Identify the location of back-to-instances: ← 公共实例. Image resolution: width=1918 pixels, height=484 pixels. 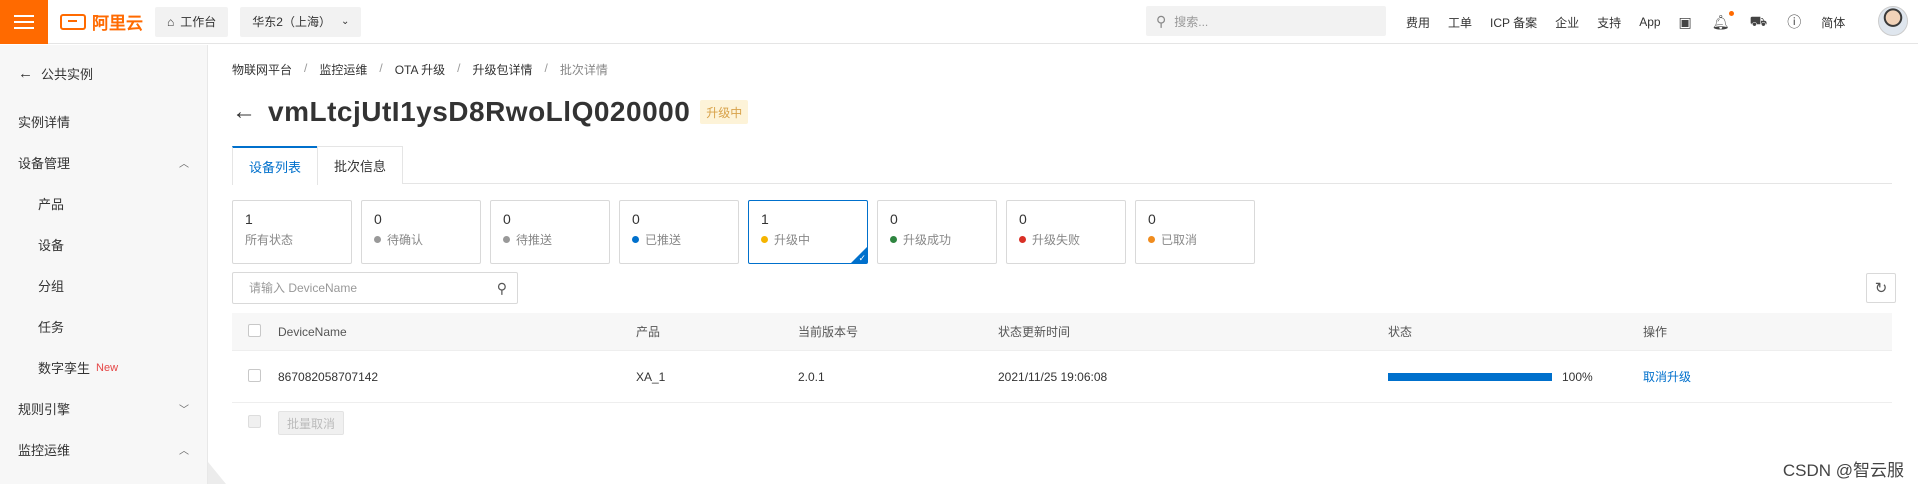
(103, 73).